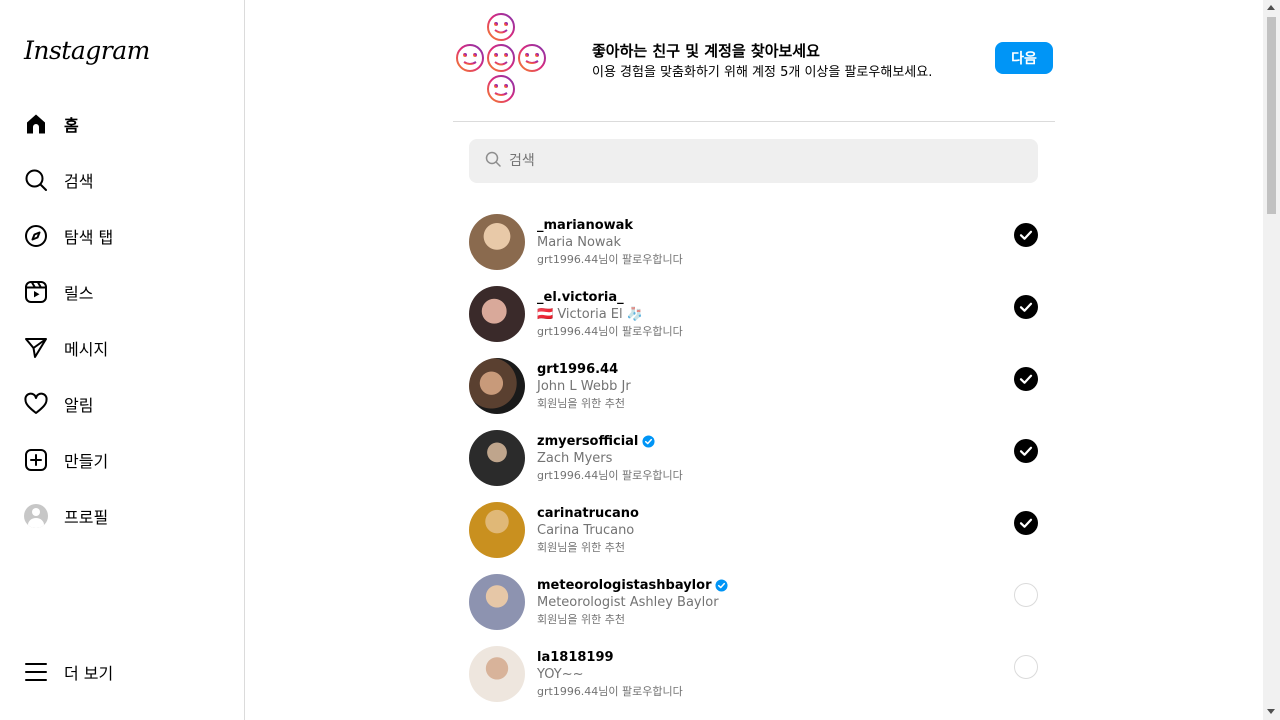  What do you see at coordinates (36, 292) in the screenshot?
I see `reels-icon` at bounding box center [36, 292].